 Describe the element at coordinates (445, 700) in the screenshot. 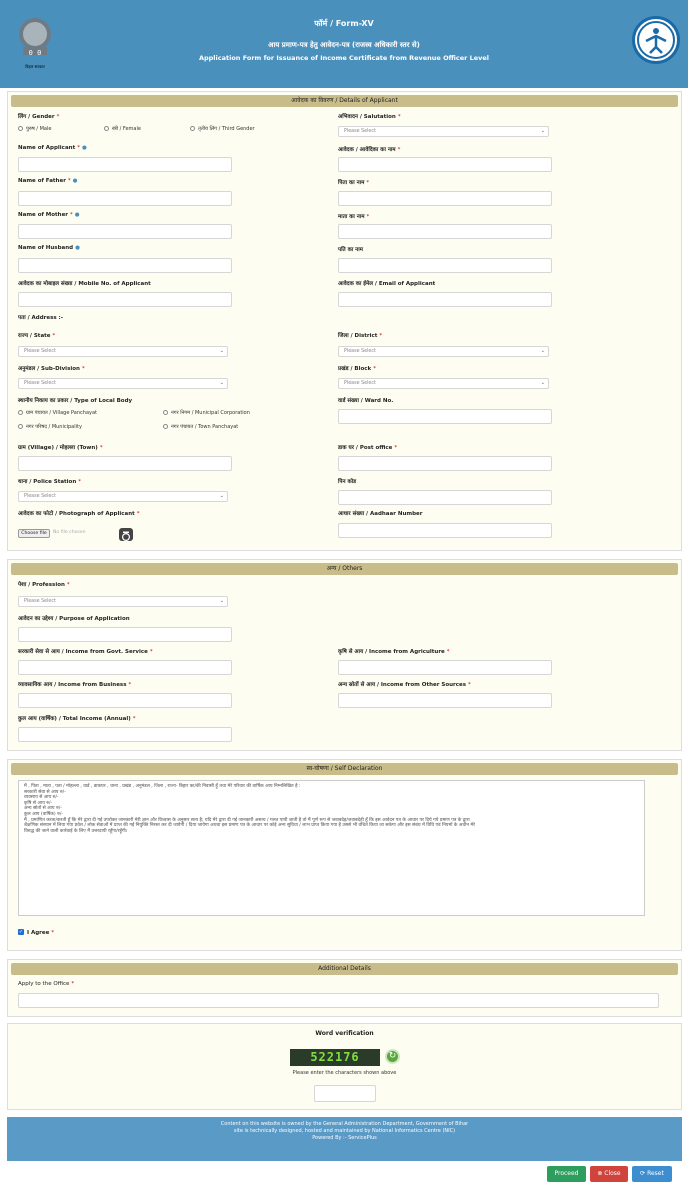

I see `other-income-input` at that location.